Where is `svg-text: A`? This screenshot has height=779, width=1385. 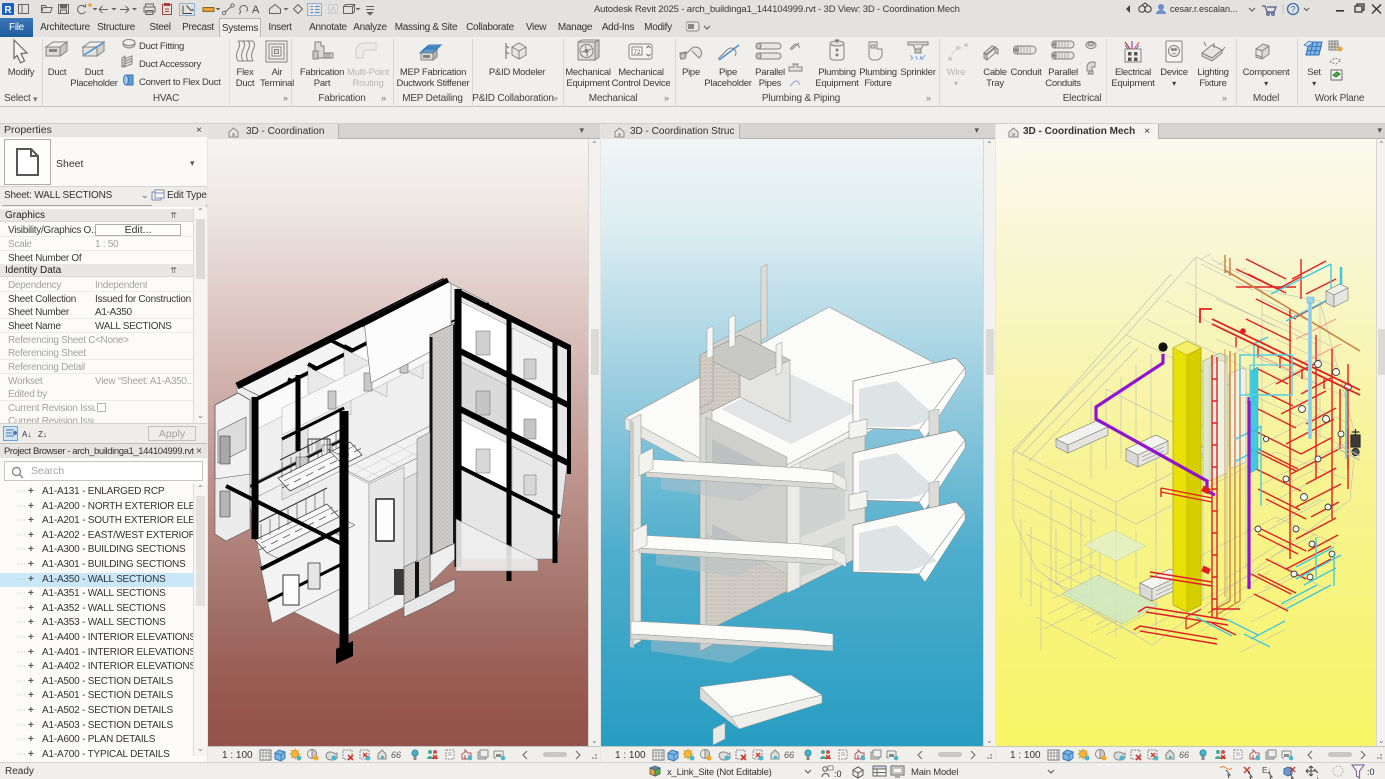 svg-text: A is located at coordinates (256, 10).